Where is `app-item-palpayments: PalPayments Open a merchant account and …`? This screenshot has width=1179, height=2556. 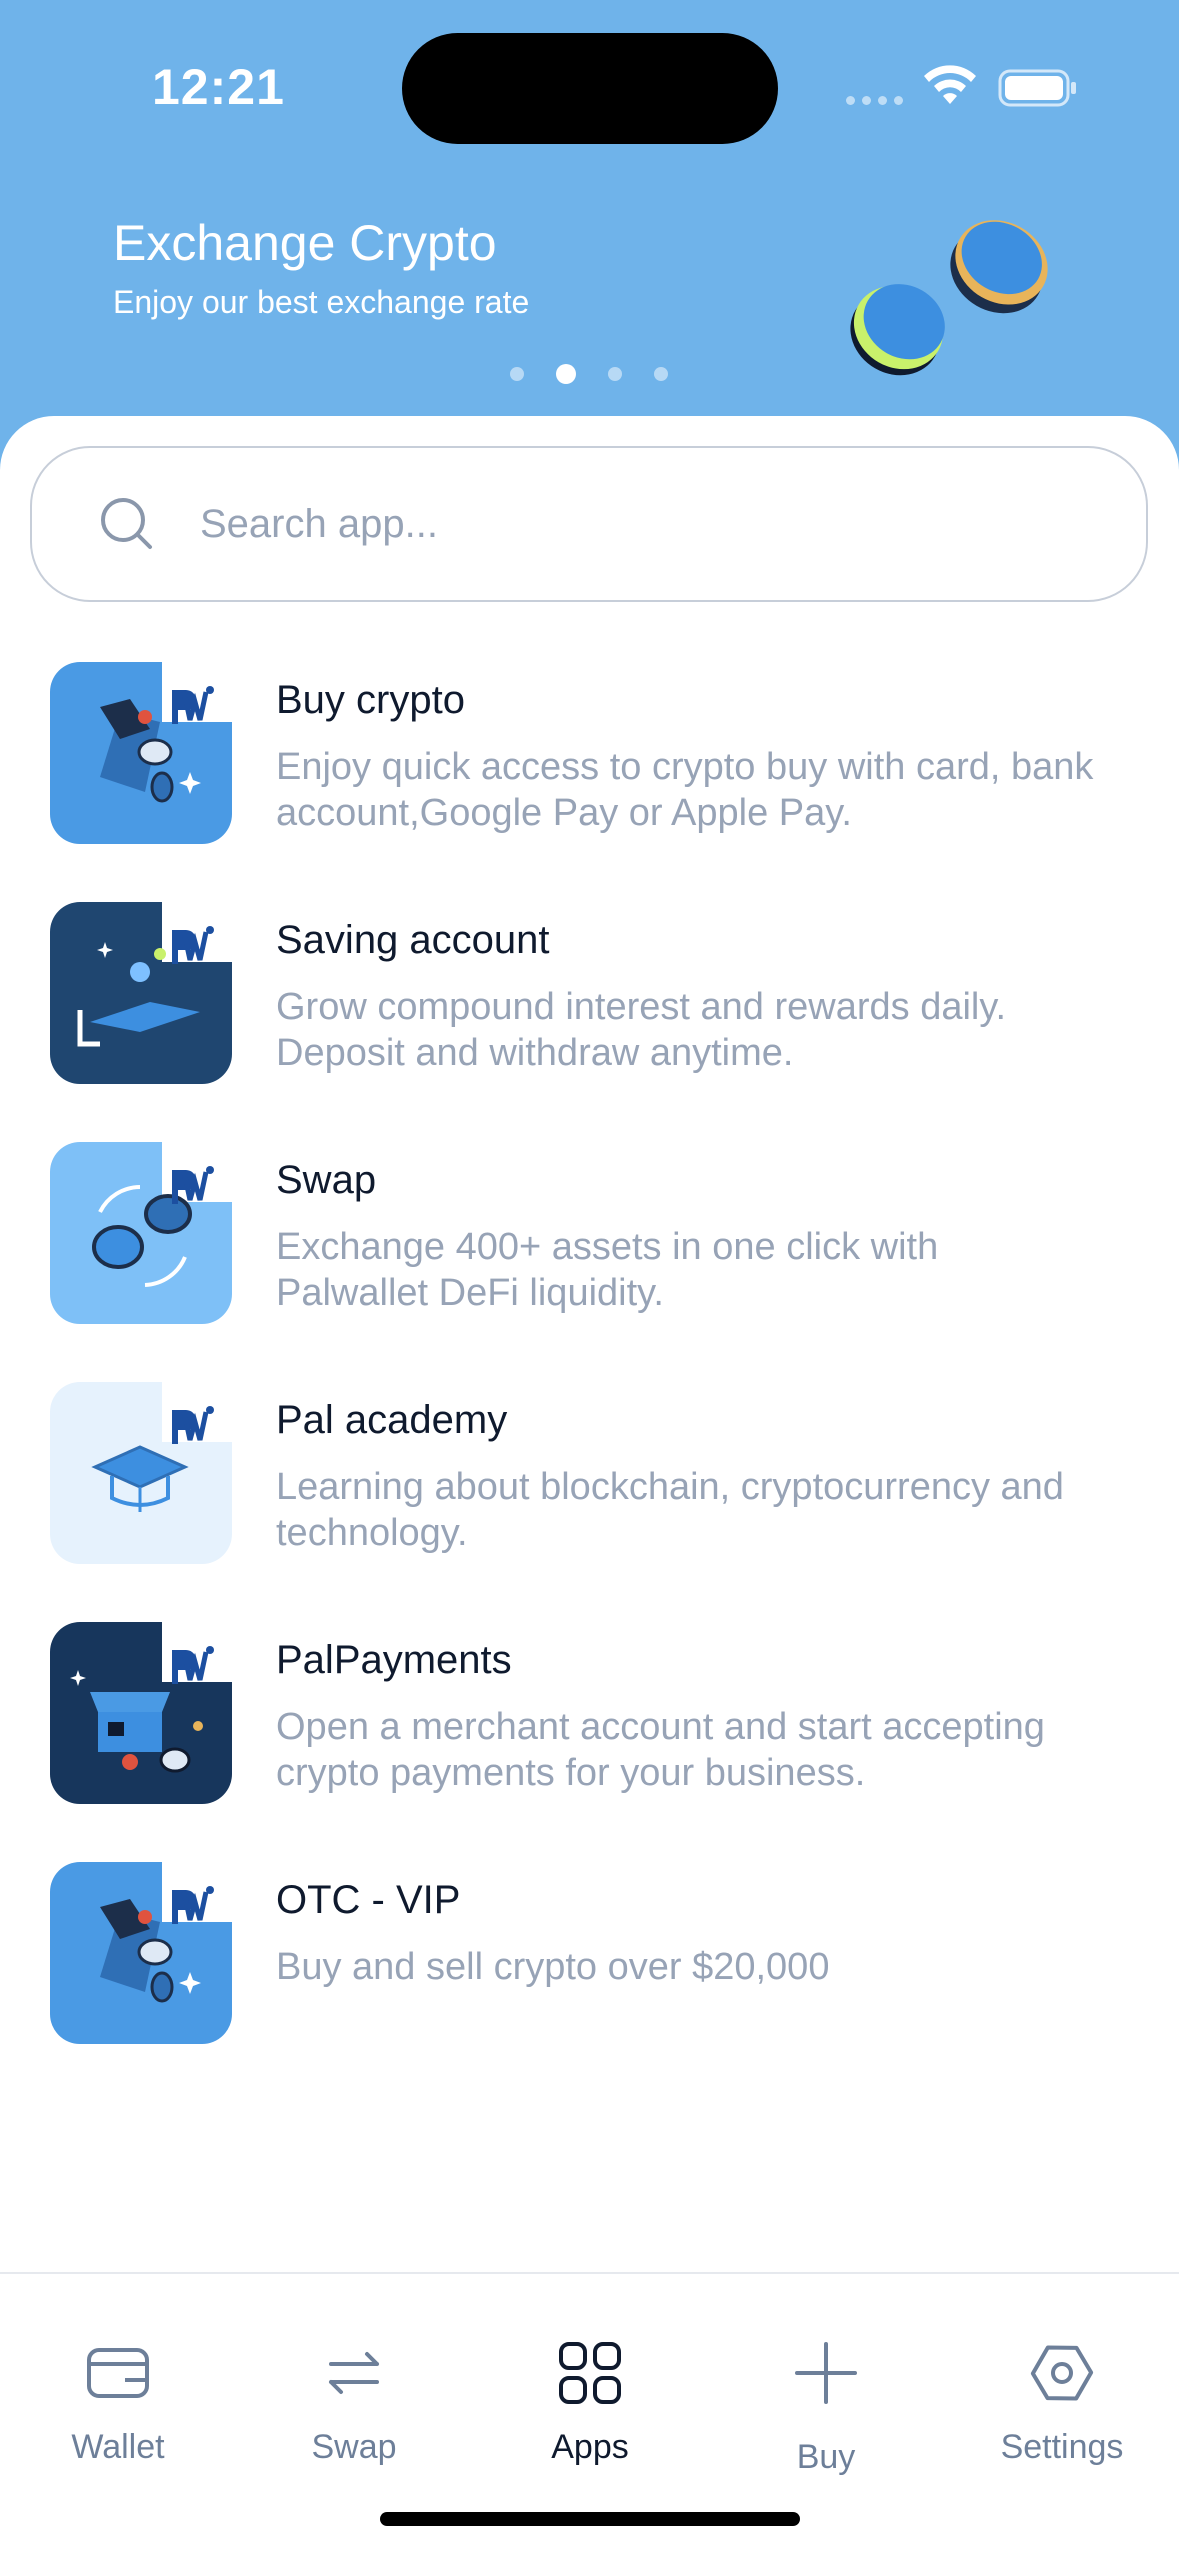
app-item-palpayments: PalPayments Open a merchant account and … is located at coordinates (589, 1728).